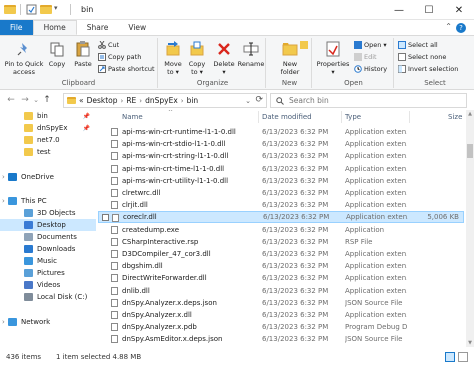 This screenshot has width=474, height=368. I want to click on column-header-type: Type, so click(353, 117).